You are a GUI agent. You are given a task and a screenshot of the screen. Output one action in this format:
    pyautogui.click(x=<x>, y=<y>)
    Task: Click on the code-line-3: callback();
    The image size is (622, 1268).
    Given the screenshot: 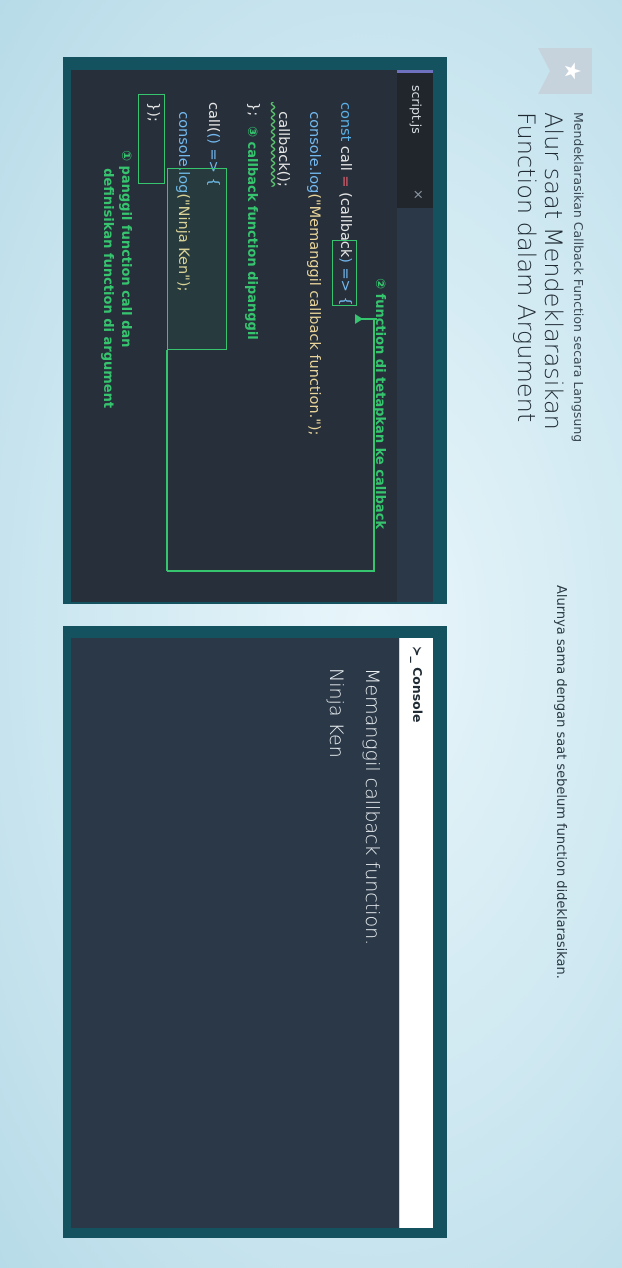 What is the action you would take?
    pyautogui.click(x=283, y=144)
    